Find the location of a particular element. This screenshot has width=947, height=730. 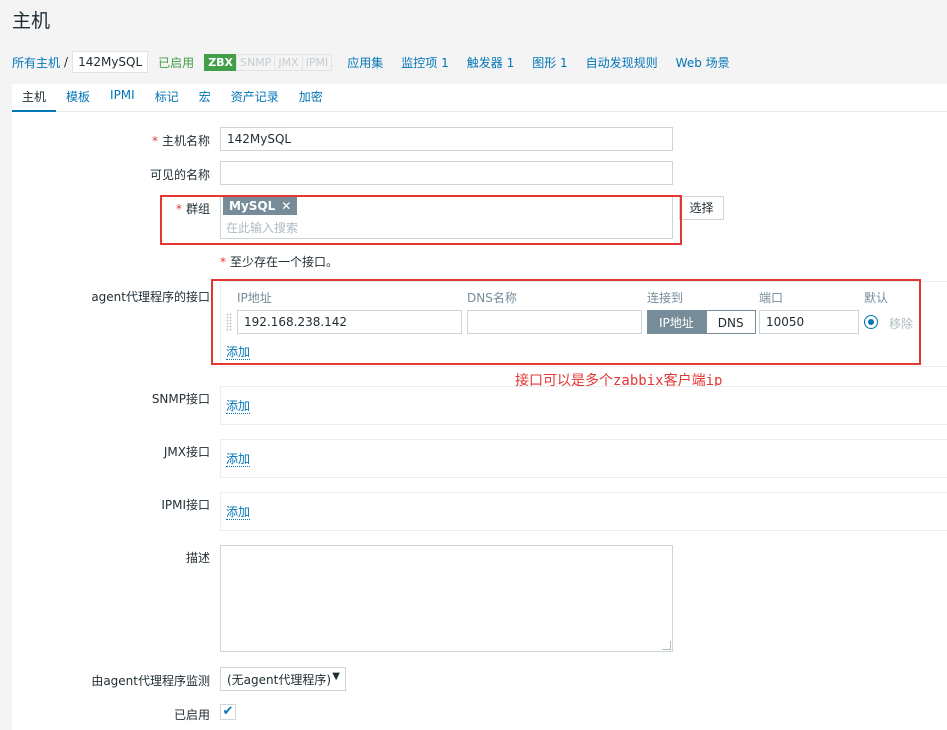

tab-host: 主机 is located at coordinates (34, 98).